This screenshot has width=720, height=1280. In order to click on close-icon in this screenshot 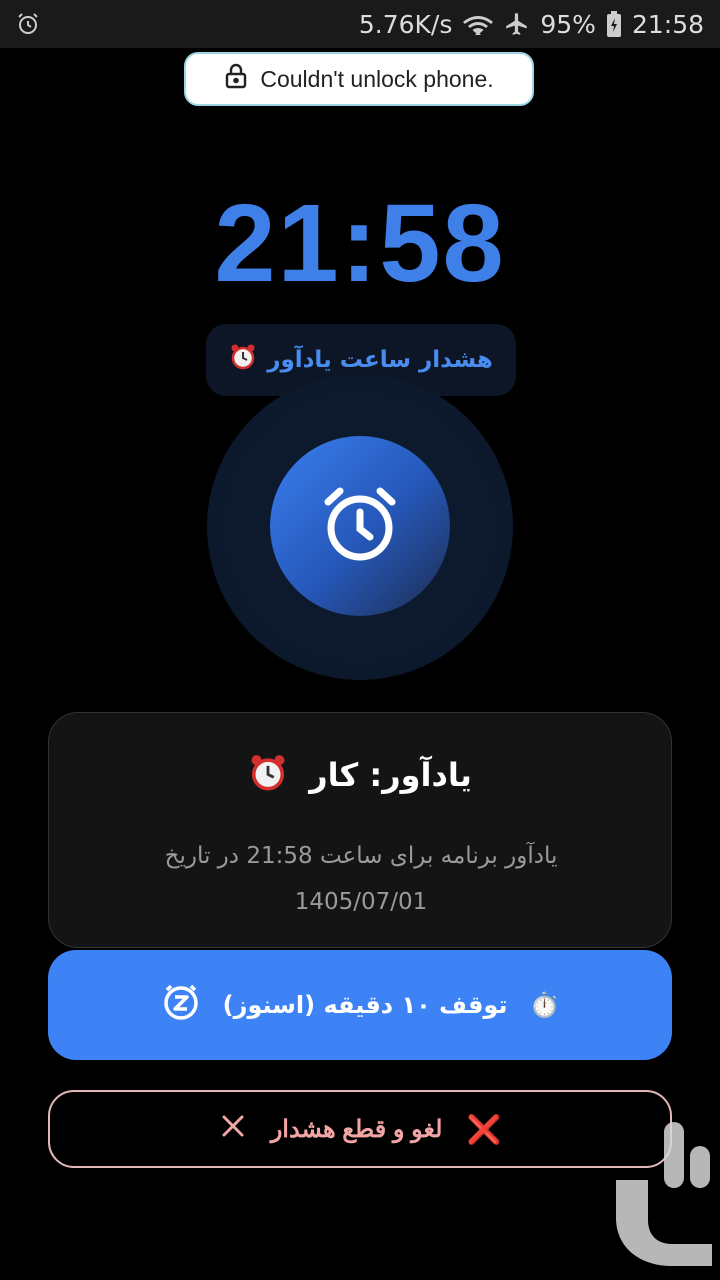, I will do `click(233, 1129)`.